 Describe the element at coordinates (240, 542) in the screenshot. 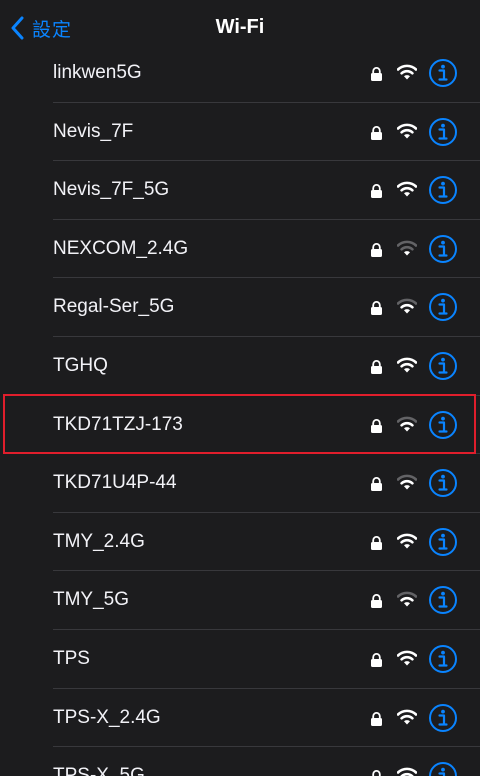

I see `network-row: TMY_2.4G` at that location.